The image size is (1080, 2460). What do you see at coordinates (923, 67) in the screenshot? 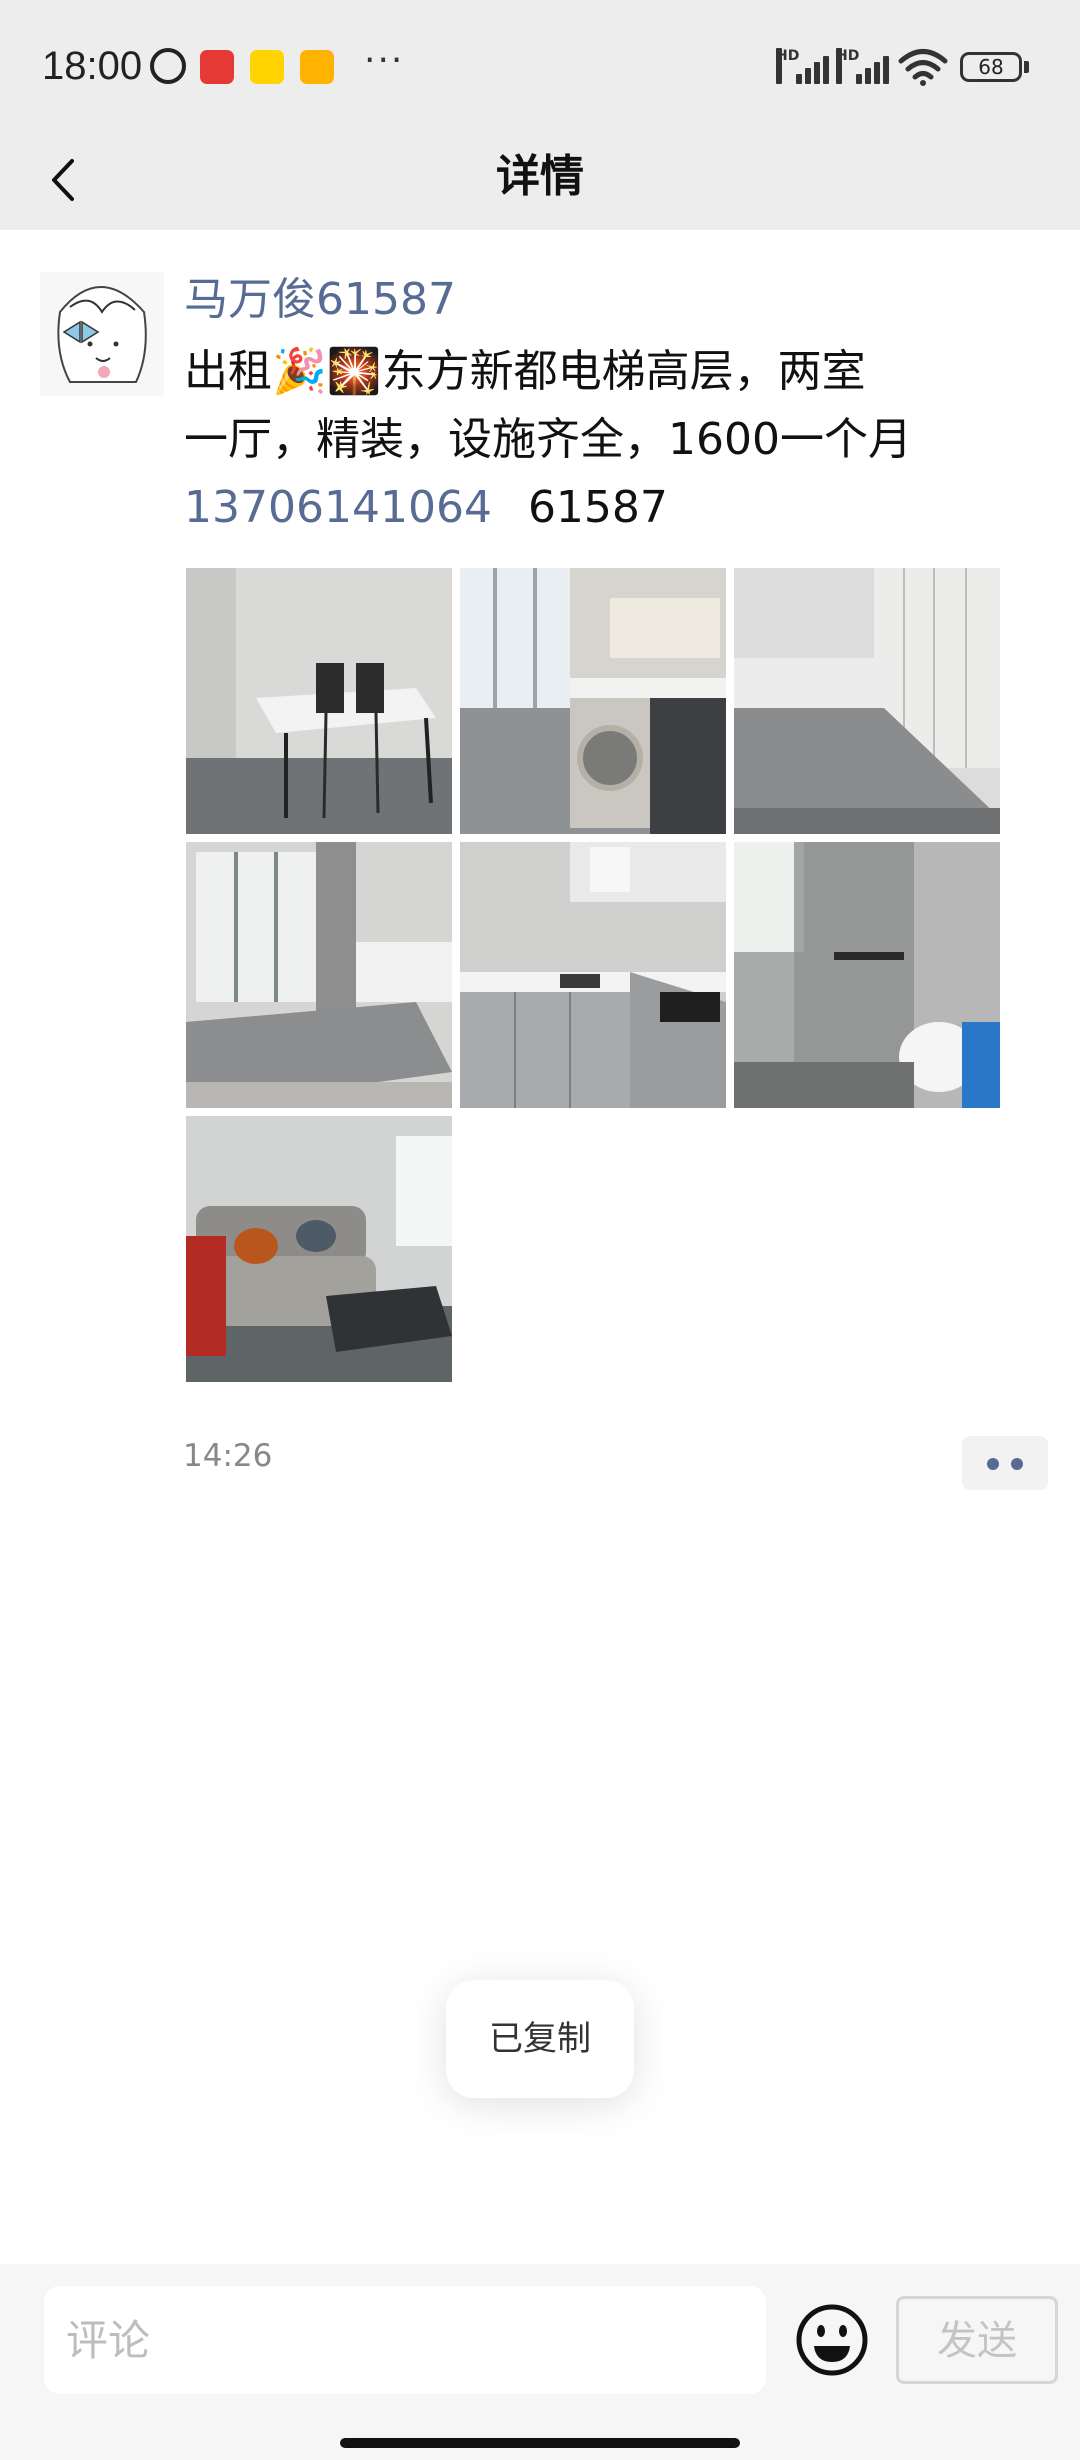
I see `wifi-icon` at bounding box center [923, 67].